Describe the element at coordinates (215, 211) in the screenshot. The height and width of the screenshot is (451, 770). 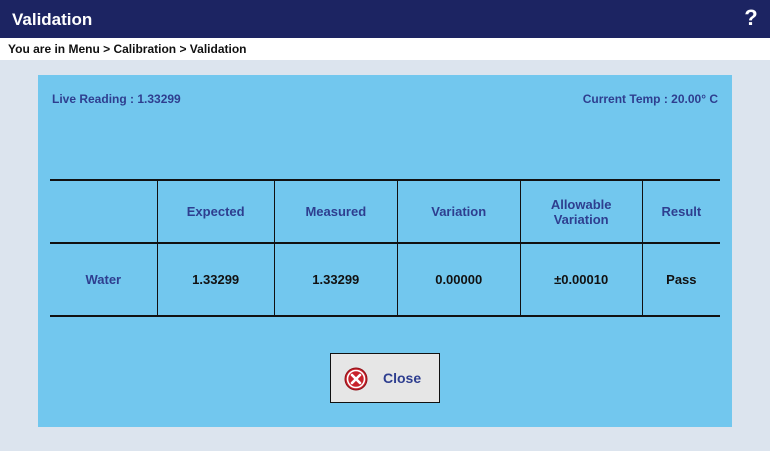
I see `header-expected: Expected` at that location.